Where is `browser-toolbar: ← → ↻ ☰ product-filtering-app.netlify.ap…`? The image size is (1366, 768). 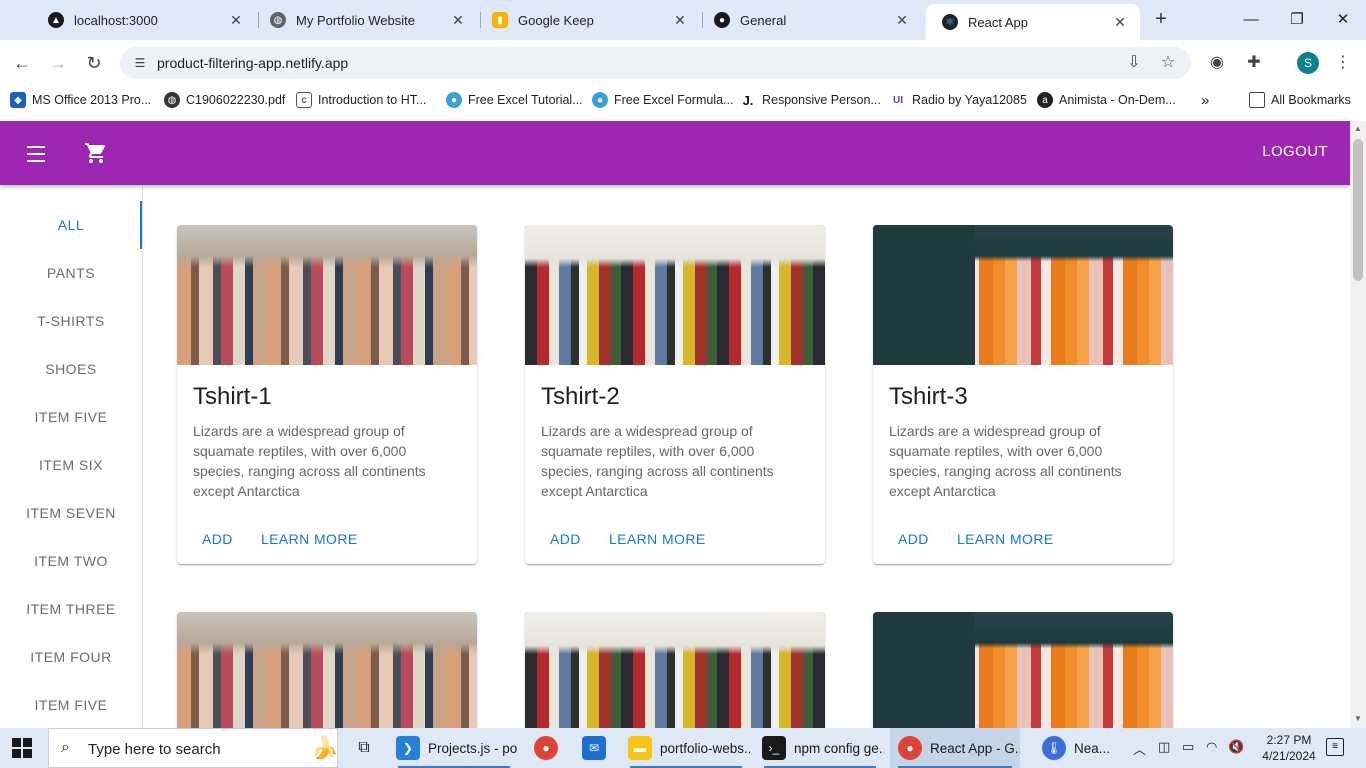 browser-toolbar: ← → ↻ ☰ product-filtering-app.netlify.ap… is located at coordinates (683, 63).